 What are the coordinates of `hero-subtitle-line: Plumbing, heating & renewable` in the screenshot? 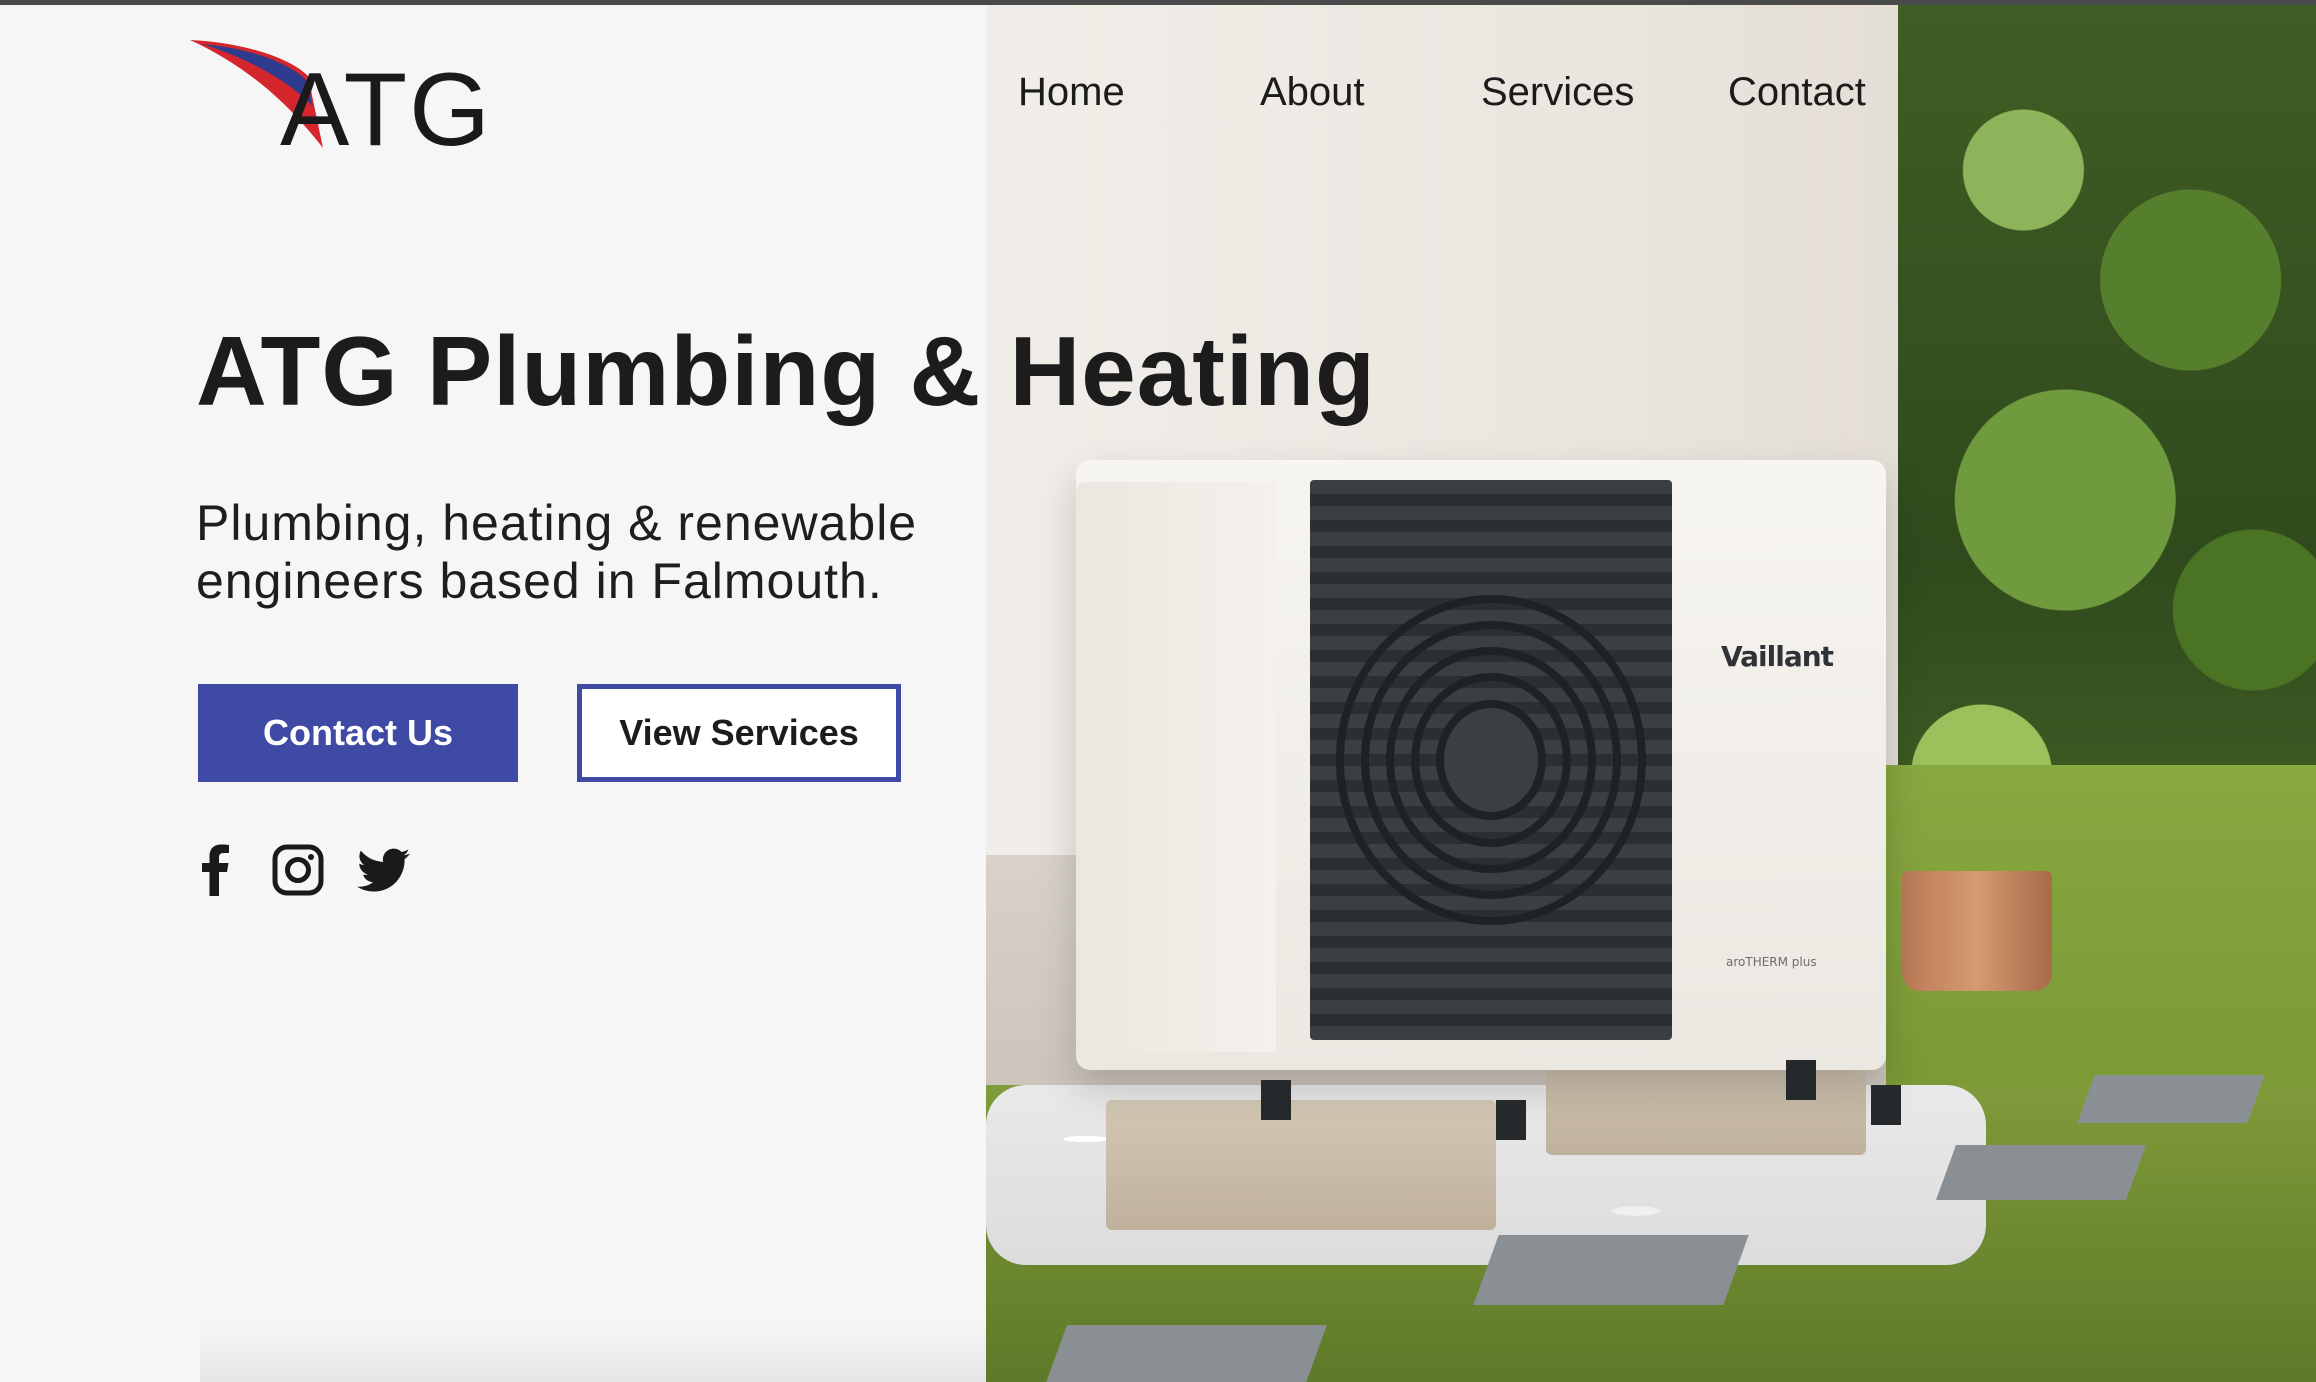 It's located at (557, 523).